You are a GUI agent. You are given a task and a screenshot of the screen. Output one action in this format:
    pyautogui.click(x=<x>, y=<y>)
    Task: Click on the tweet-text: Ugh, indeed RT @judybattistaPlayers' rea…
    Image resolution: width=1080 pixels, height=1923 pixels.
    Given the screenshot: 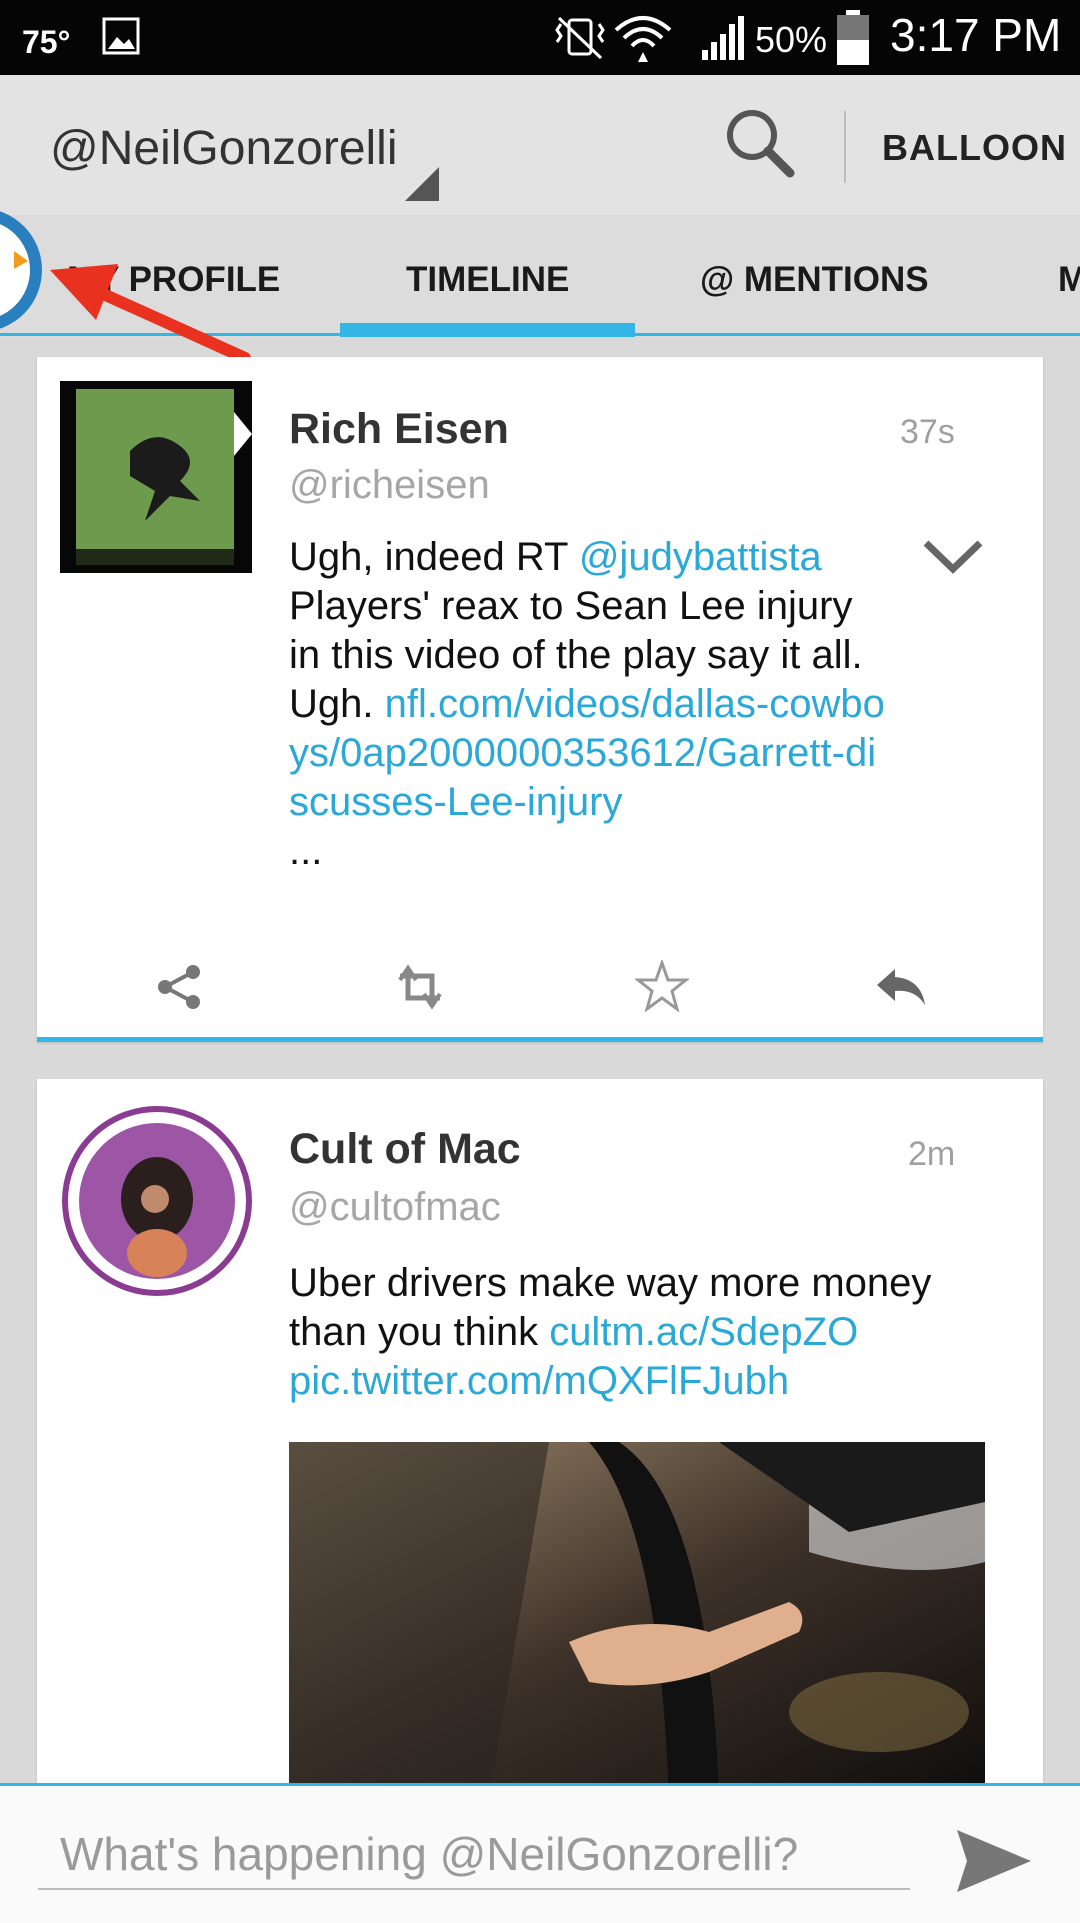 What is the action you would take?
    pyautogui.click(x=589, y=704)
    